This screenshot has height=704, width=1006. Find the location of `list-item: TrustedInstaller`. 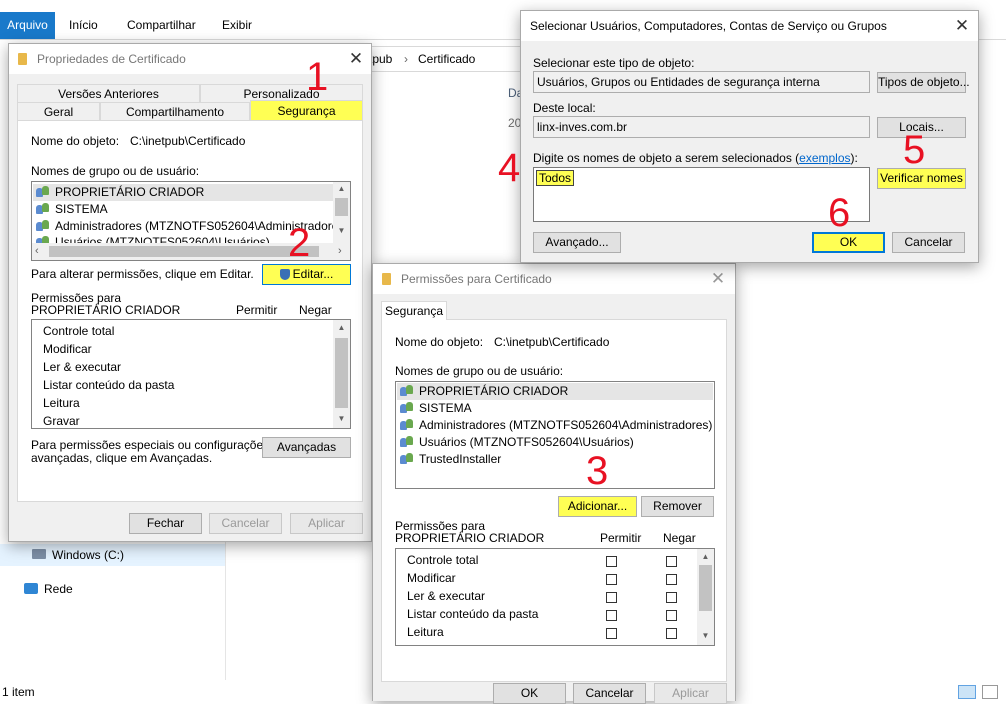

list-item: TrustedInstaller is located at coordinates (450, 459).